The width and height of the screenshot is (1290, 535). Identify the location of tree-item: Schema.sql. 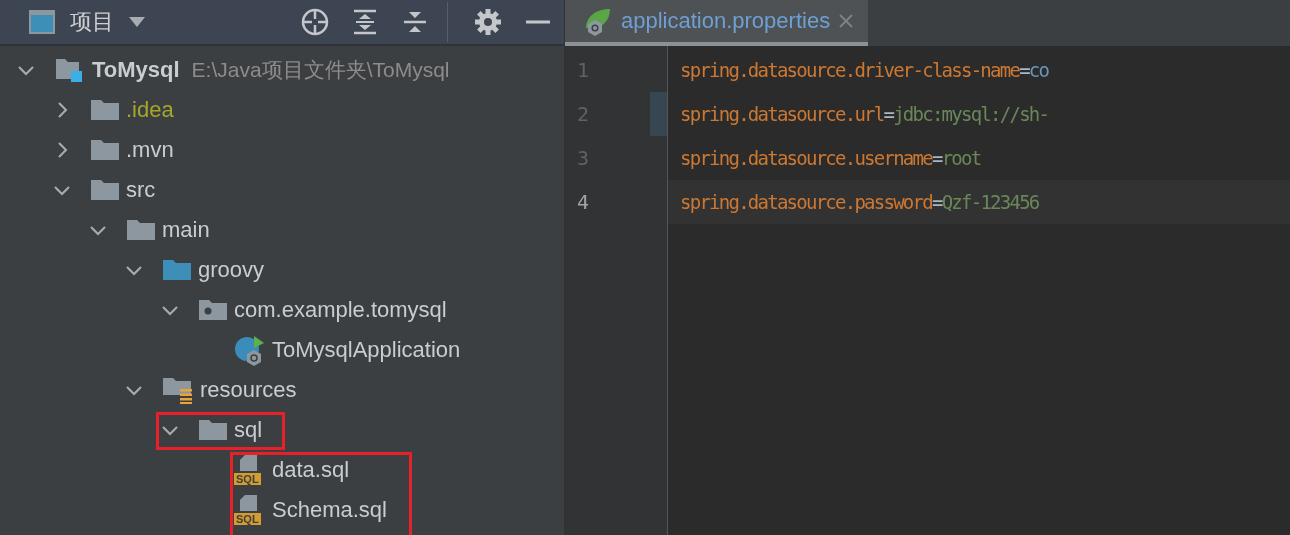
(329, 510).